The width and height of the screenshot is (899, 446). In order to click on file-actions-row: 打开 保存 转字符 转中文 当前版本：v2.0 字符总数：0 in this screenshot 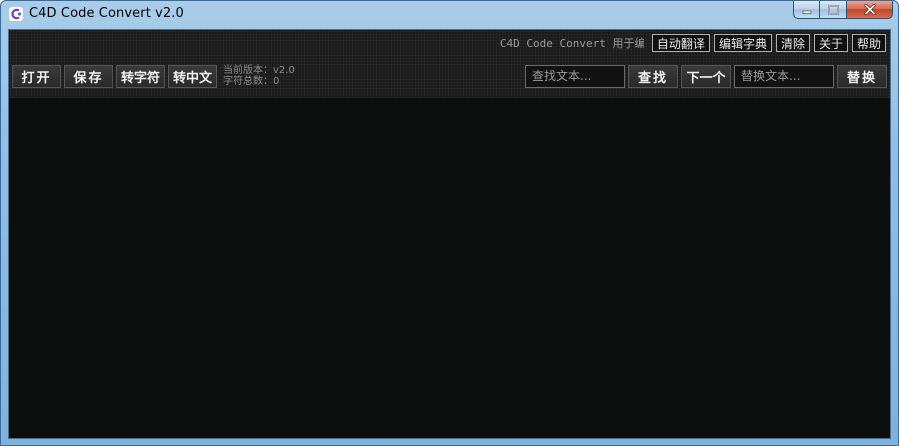, I will do `click(153, 76)`.